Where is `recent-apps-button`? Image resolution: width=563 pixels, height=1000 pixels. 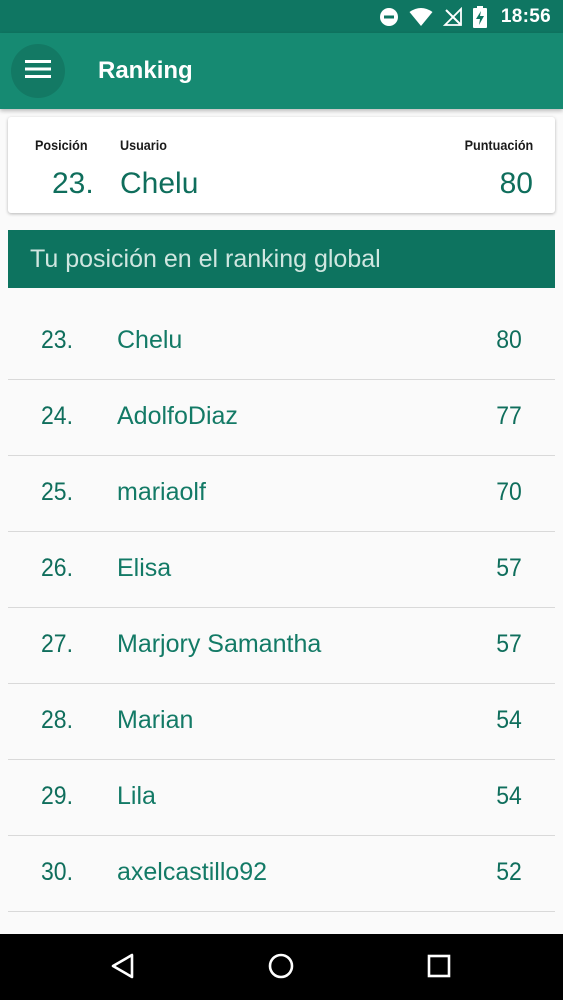 recent-apps-button is located at coordinates (439, 968).